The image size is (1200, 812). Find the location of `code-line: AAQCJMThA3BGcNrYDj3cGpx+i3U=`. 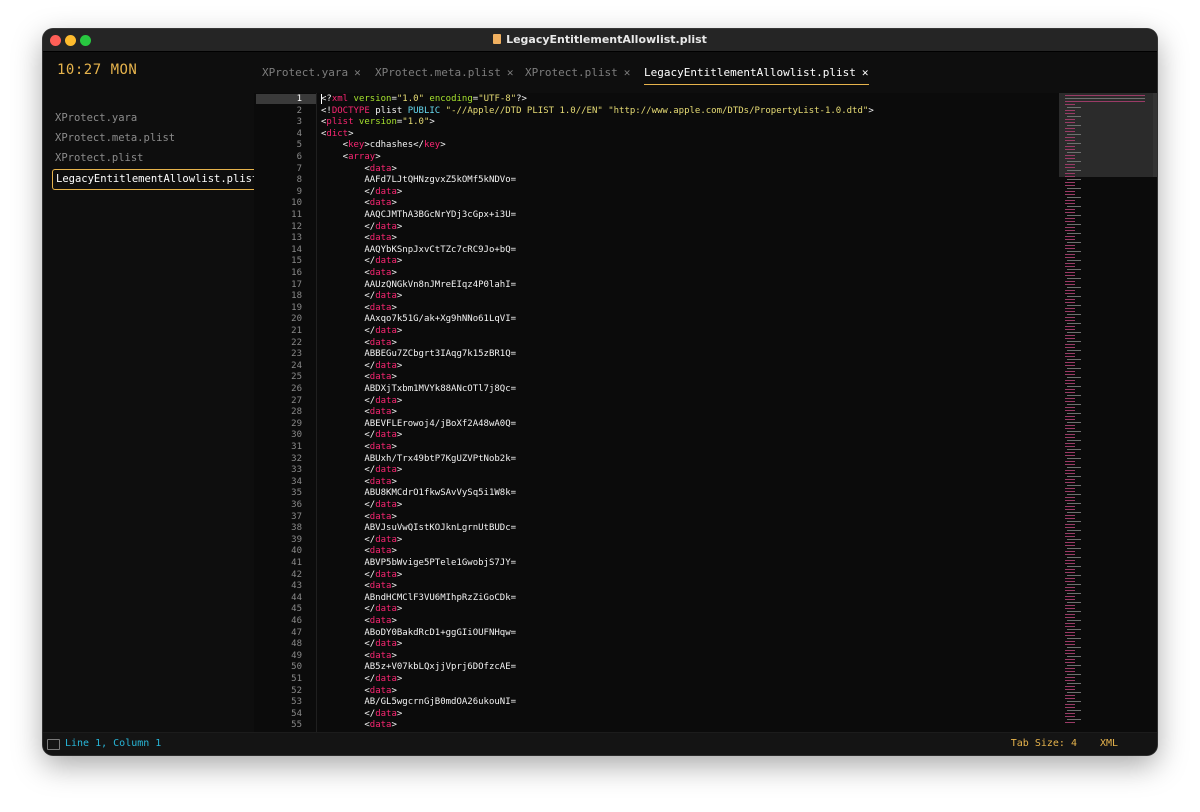

code-line: AAQCJMThA3BGcNrYDj3cGpx+i3U= is located at coordinates (418, 216).